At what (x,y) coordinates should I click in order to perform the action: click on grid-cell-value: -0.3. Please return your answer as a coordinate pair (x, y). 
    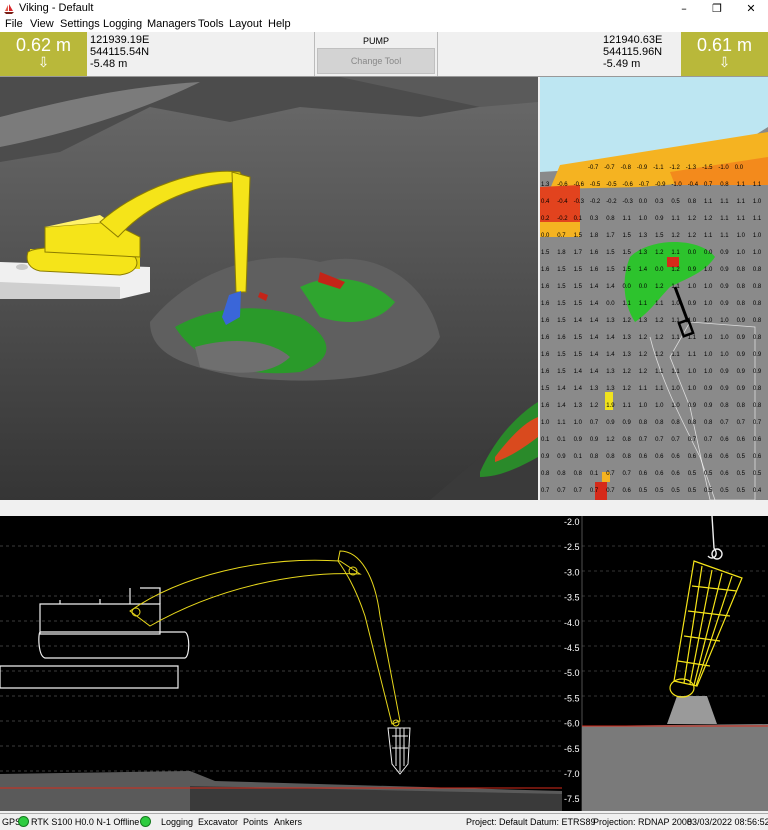
    Looking at the image, I should click on (579, 202).